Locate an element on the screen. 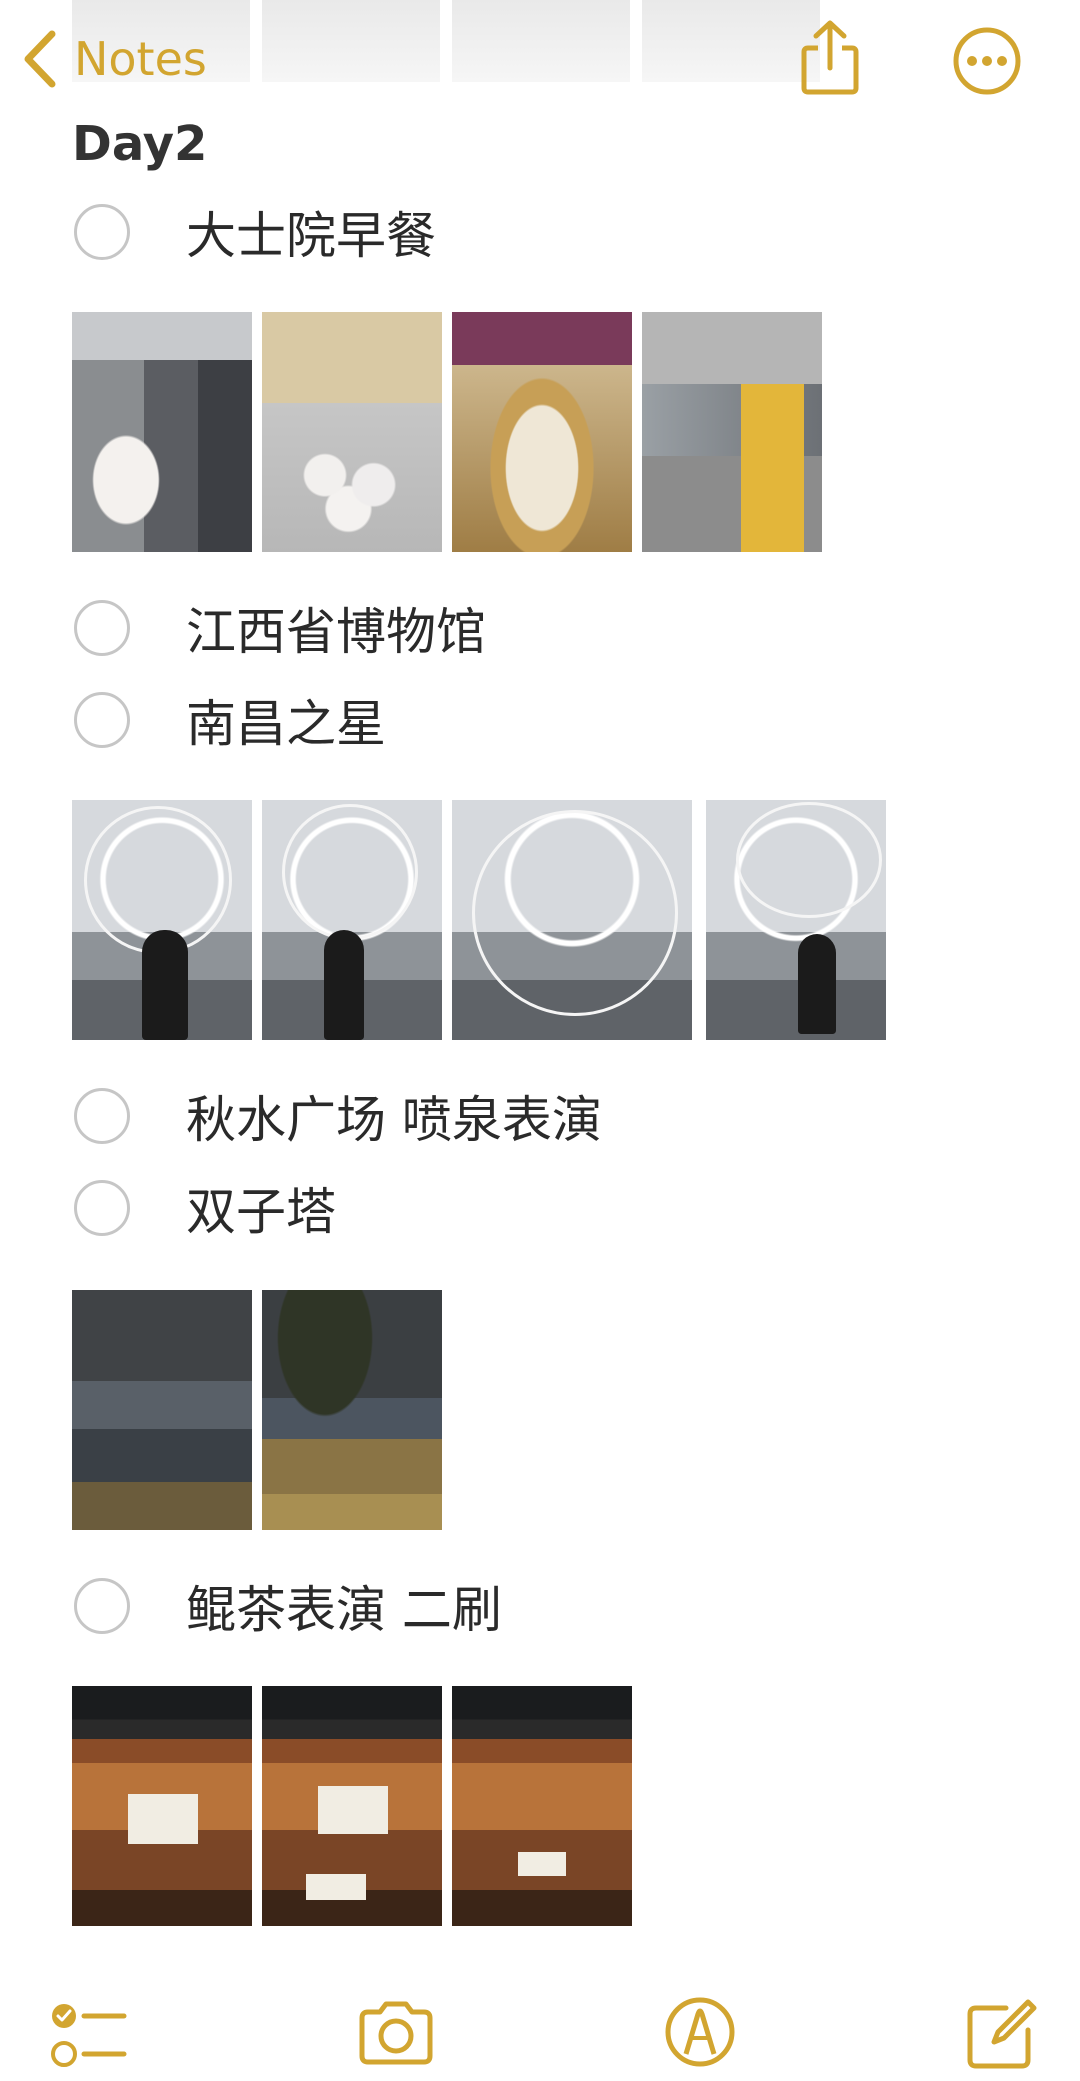 The width and height of the screenshot is (1080, 2081). checklist-item-text: 南昌之星 is located at coordinates (286, 720).